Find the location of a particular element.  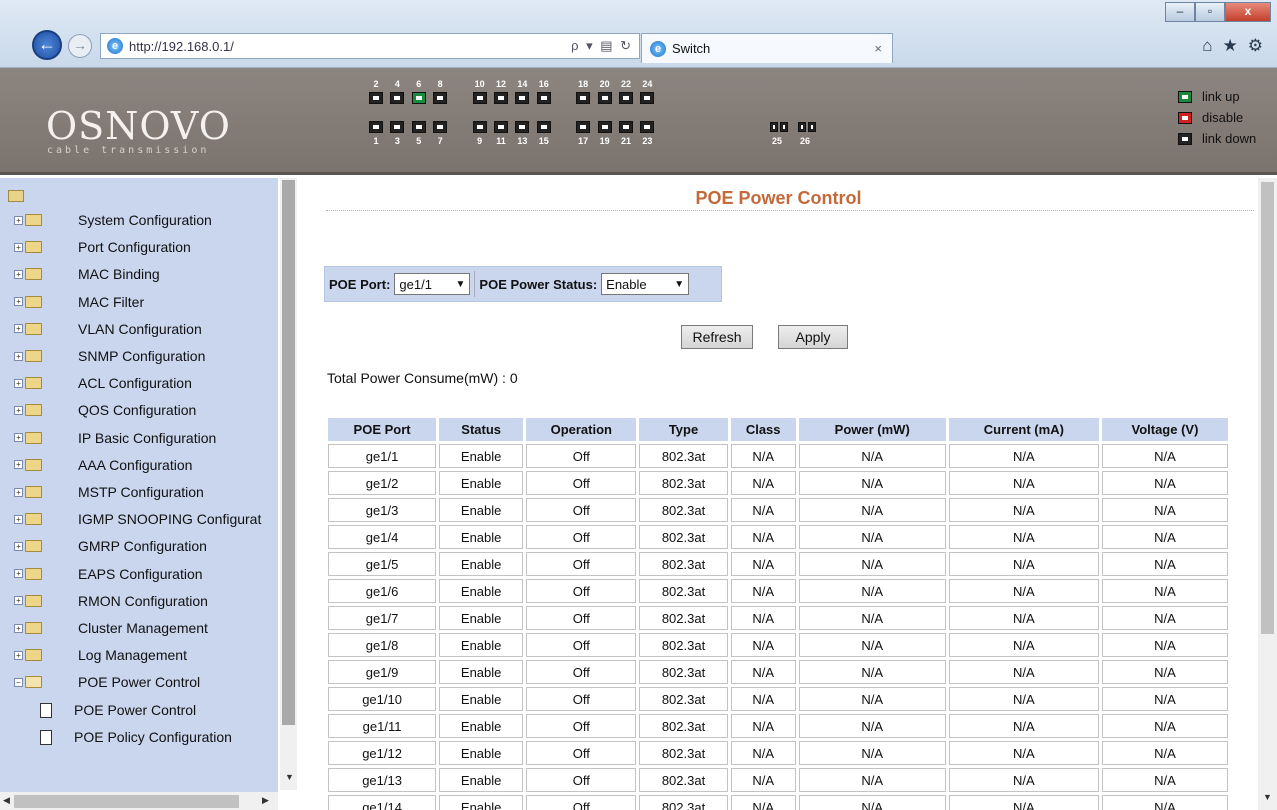

home-icon: ⌂ is located at coordinates (1207, 46).